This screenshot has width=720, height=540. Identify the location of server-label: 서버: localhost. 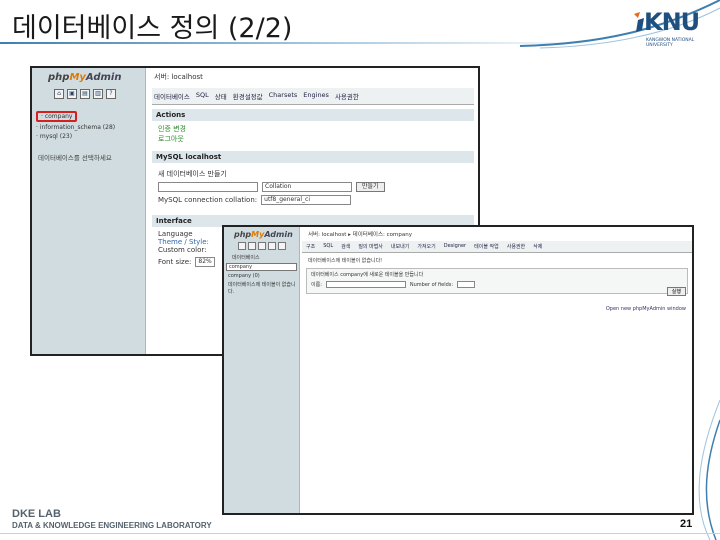
(178, 77).